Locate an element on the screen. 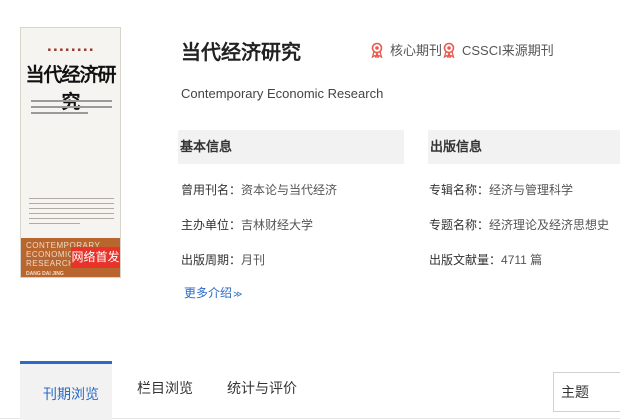 Image resolution: width=620 pixels, height=420 pixels. cover-pinyin: DANG DAI JING is located at coordinates (45, 274).